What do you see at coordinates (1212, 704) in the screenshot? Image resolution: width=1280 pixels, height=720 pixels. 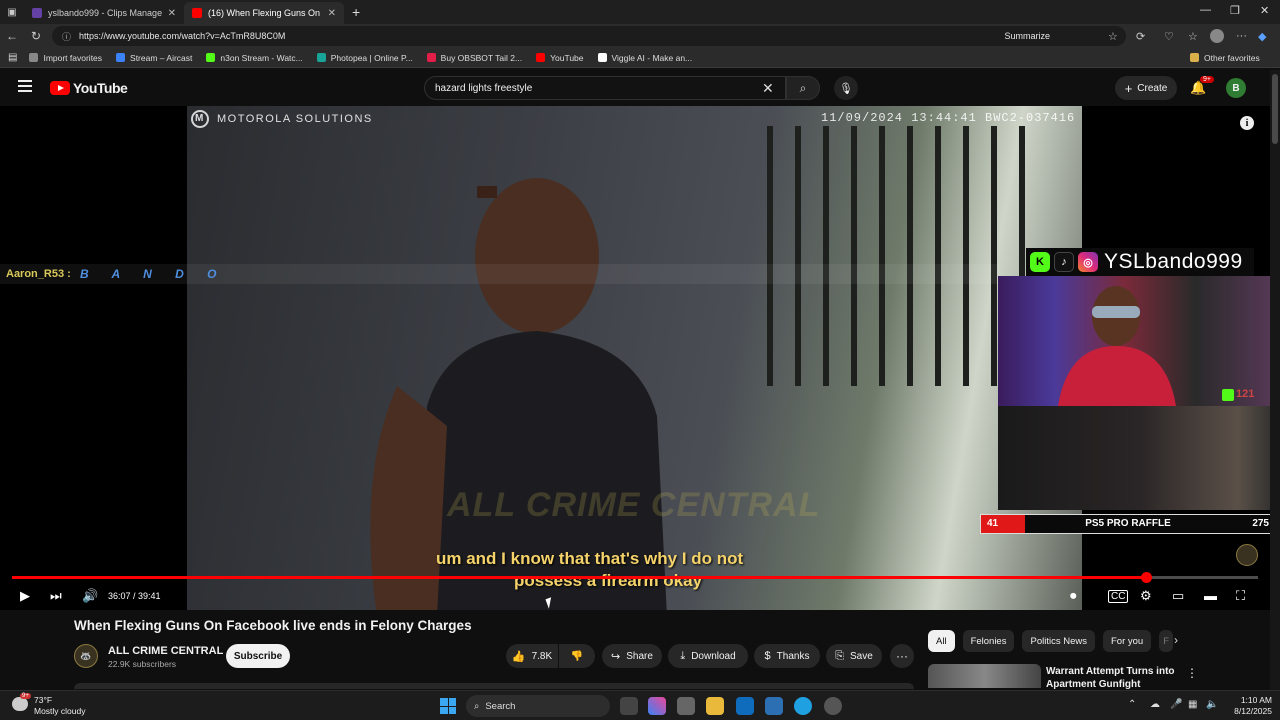 I see `speaker-icon: 🔈` at bounding box center [1212, 704].